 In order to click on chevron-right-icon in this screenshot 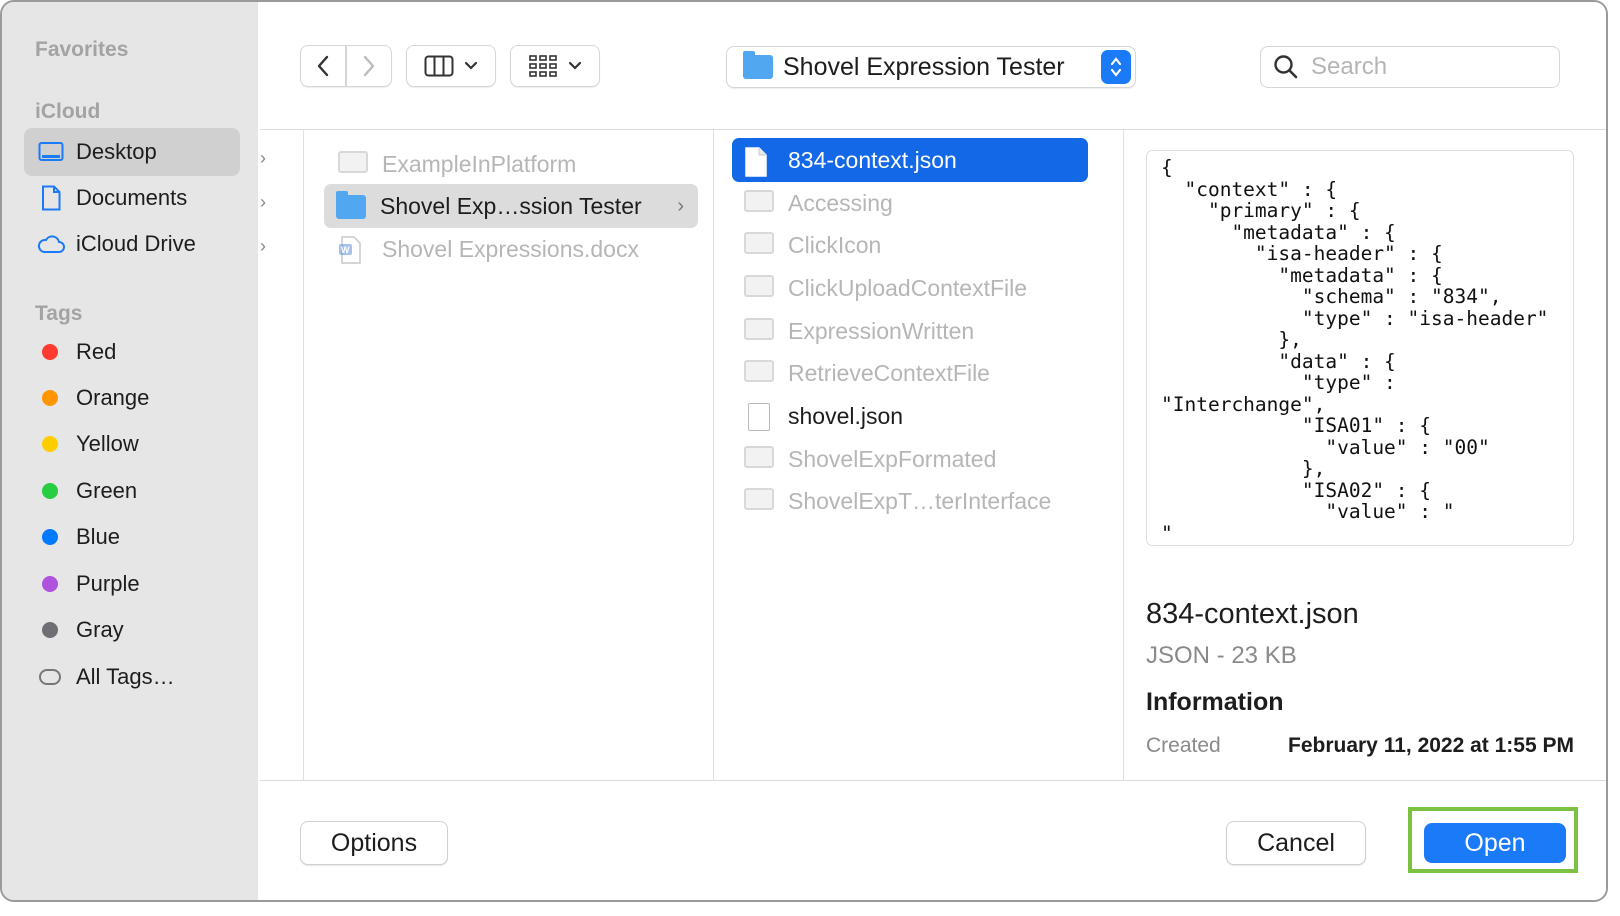, I will do `click(369, 66)`.